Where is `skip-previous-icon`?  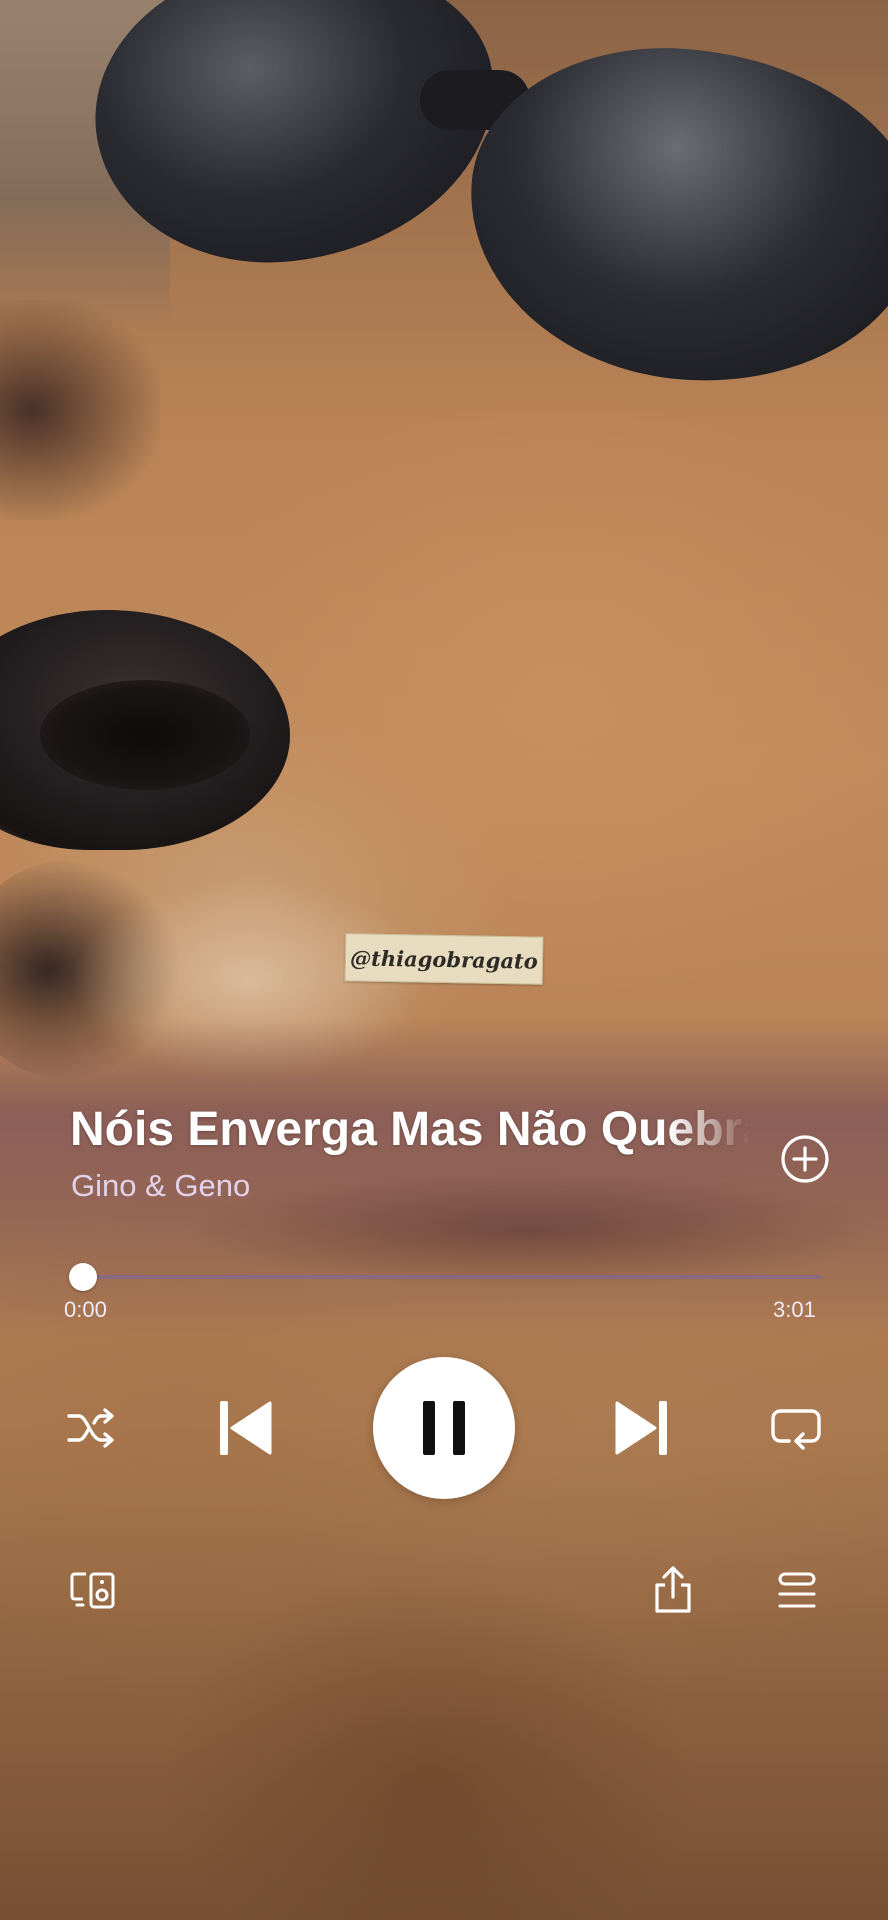 skip-previous-icon is located at coordinates (246, 1428).